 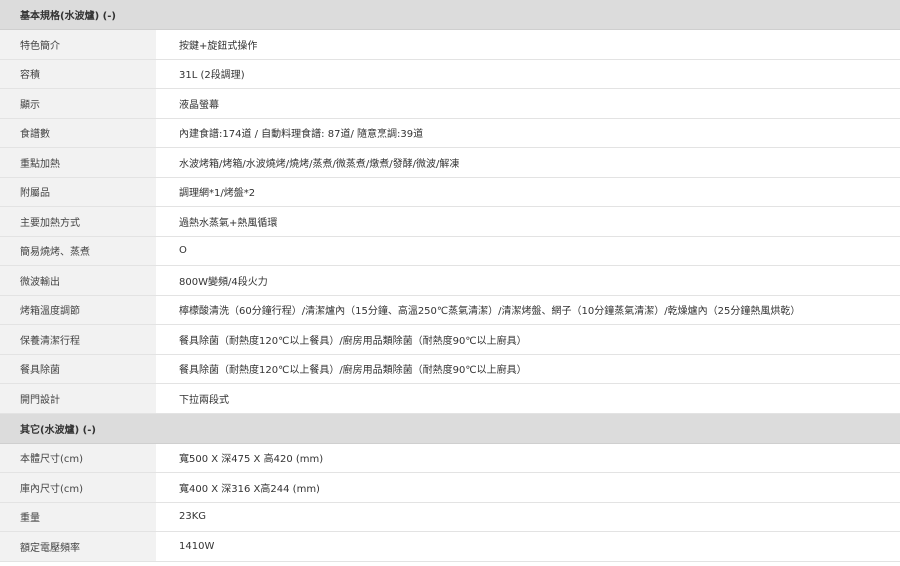 I want to click on spec-value: 寬400 X 深316 X高244 (mm), so click(x=528, y=487).